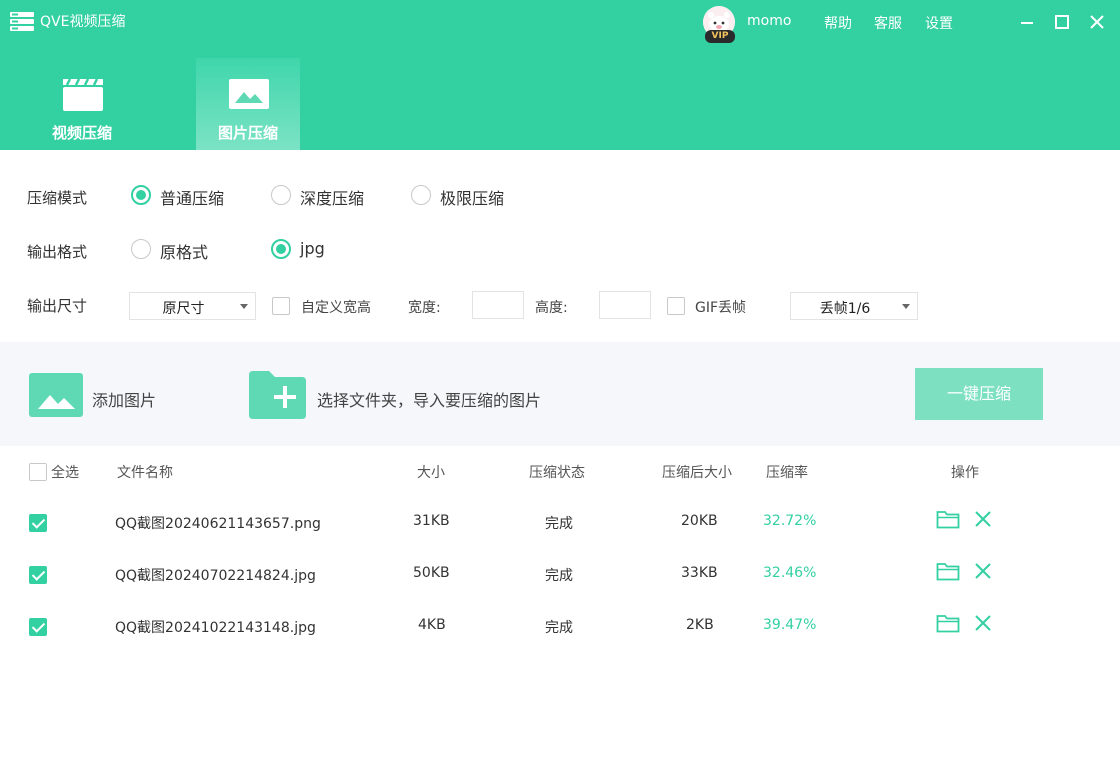  I want to click on width-label: 宽度:, so click(424, 308).